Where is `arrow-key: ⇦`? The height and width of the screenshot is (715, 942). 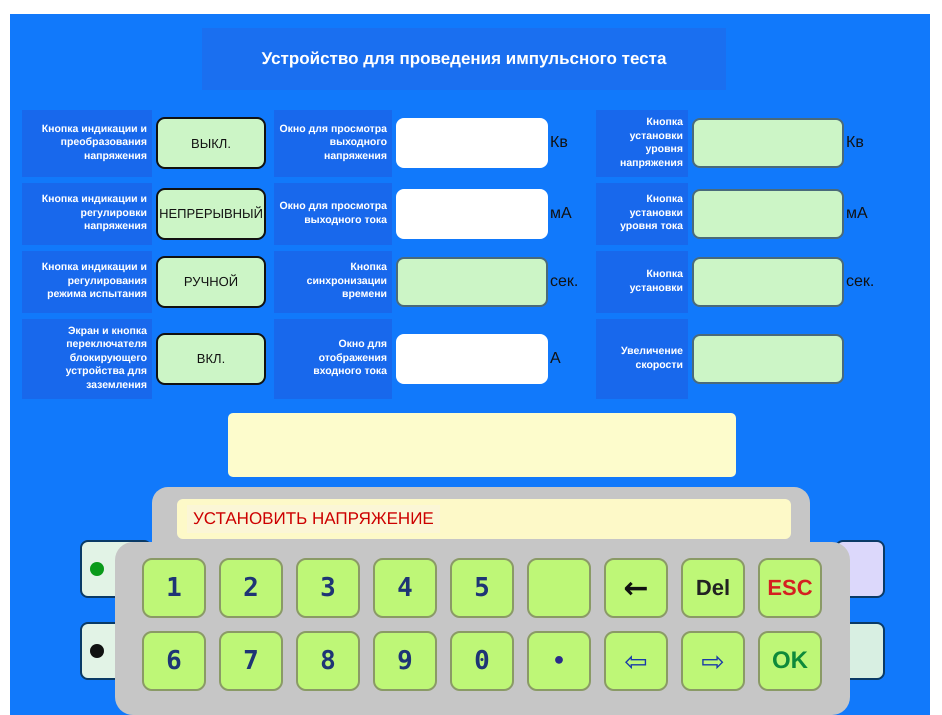 arrow-key: ⇦ is located at coordinates (636, 661).